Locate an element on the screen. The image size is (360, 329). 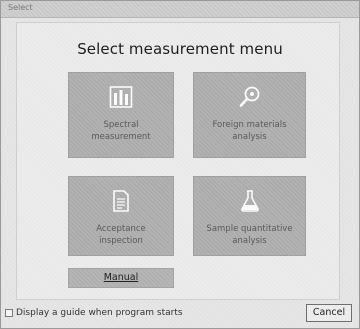
manual-button-label: Manual is located at coordinates (121, 277).